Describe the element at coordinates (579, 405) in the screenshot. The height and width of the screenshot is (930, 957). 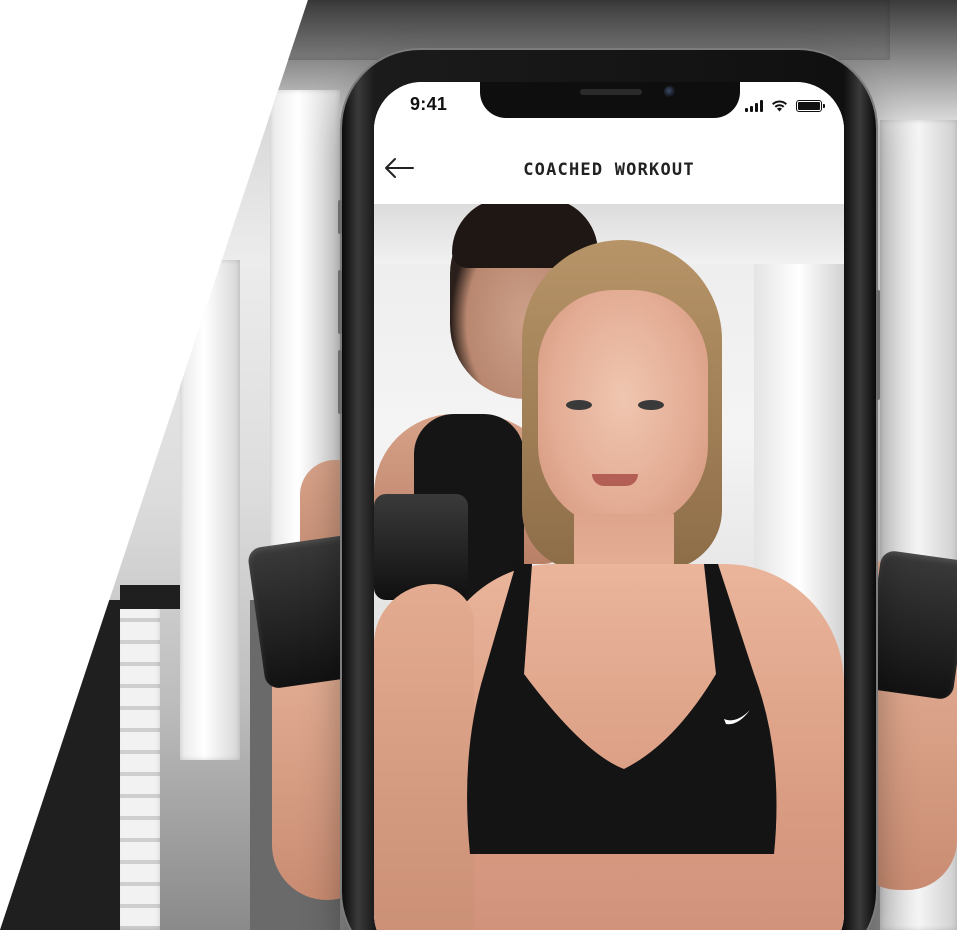
I see `athlete-eye-left` at that location.